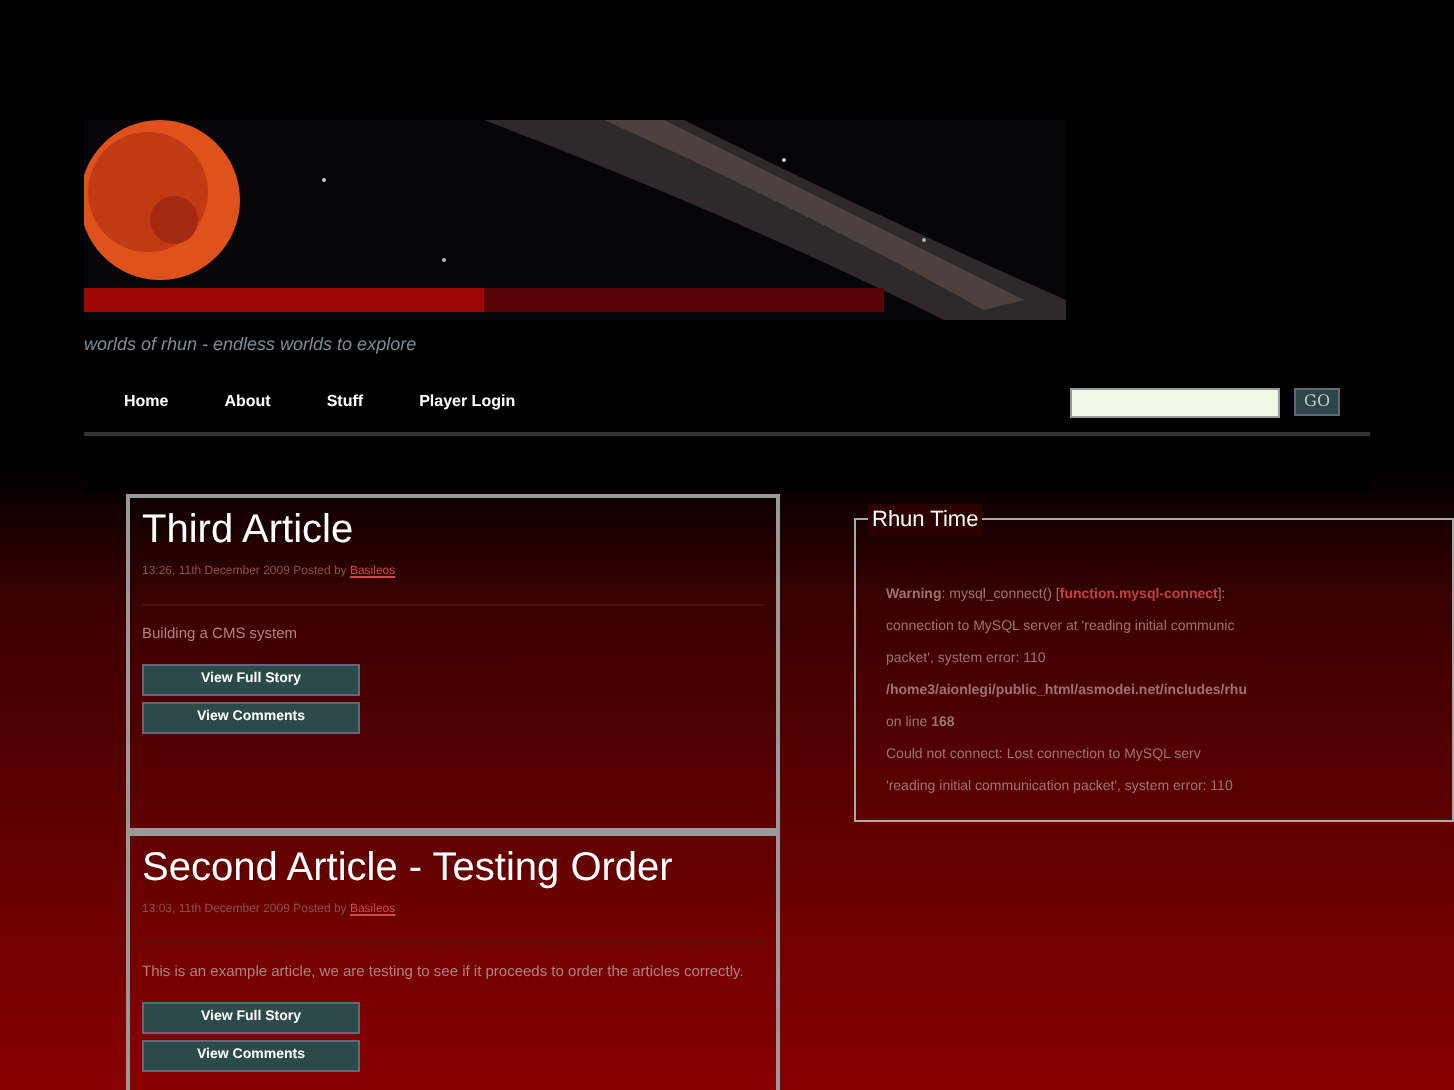  Describe the element at coordinates (467, 402) in the screenshot. I see `nav-link: Player Login` at that location.